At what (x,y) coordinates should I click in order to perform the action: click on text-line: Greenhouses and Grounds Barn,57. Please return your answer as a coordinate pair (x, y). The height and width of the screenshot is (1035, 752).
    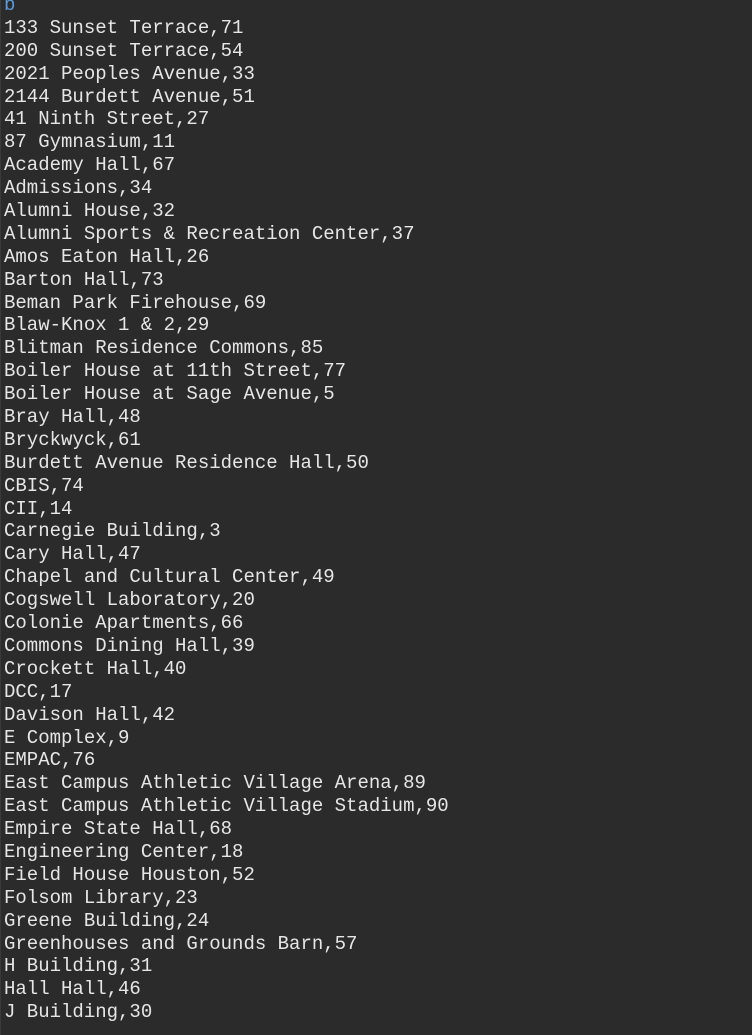
    Looking at the image, I should click on (226, 944).